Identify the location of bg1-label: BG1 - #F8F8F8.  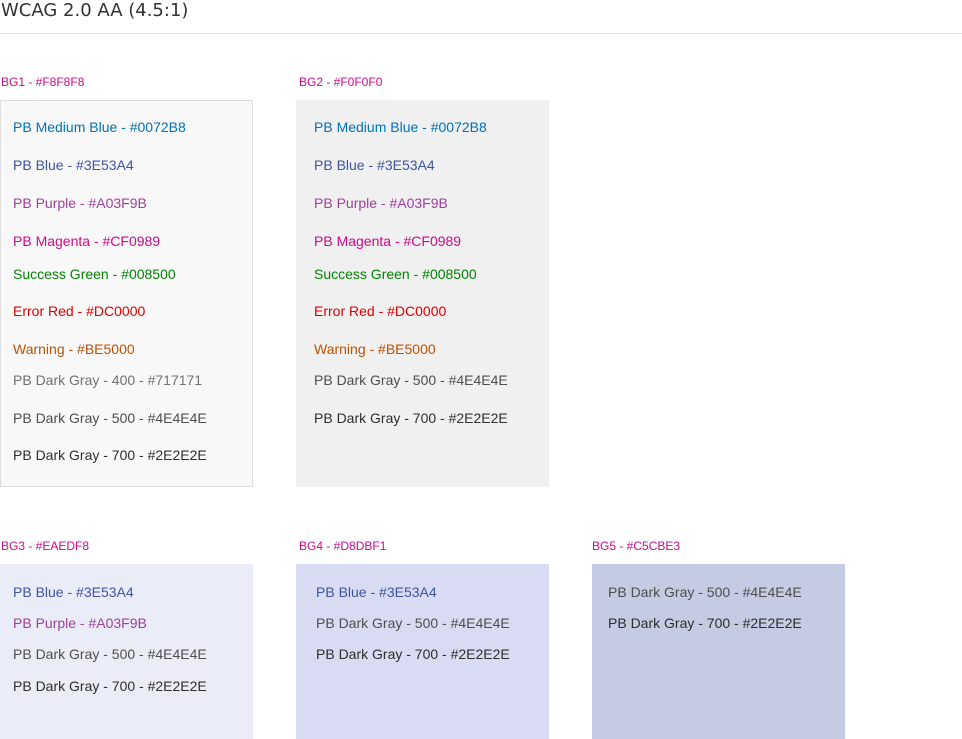
(43, 82).